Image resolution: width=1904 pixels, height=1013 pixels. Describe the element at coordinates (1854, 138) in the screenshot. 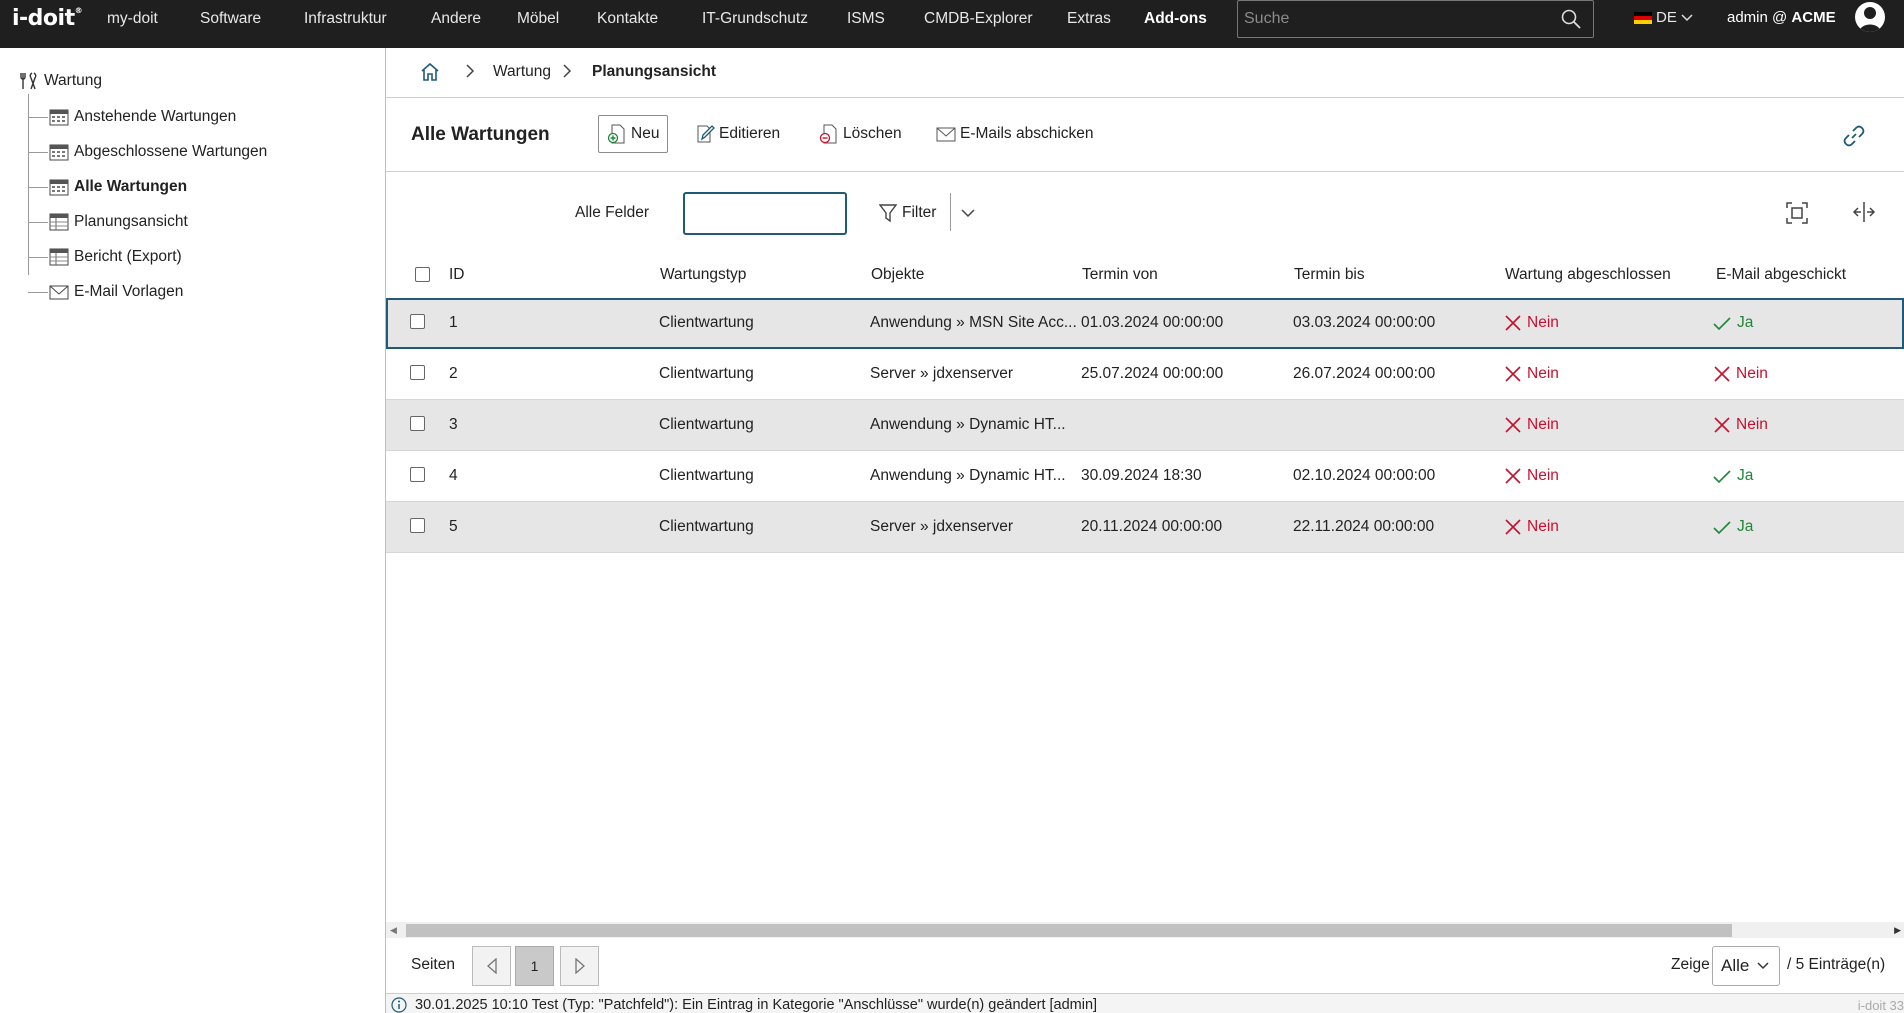

I see `link-icon` at that location.